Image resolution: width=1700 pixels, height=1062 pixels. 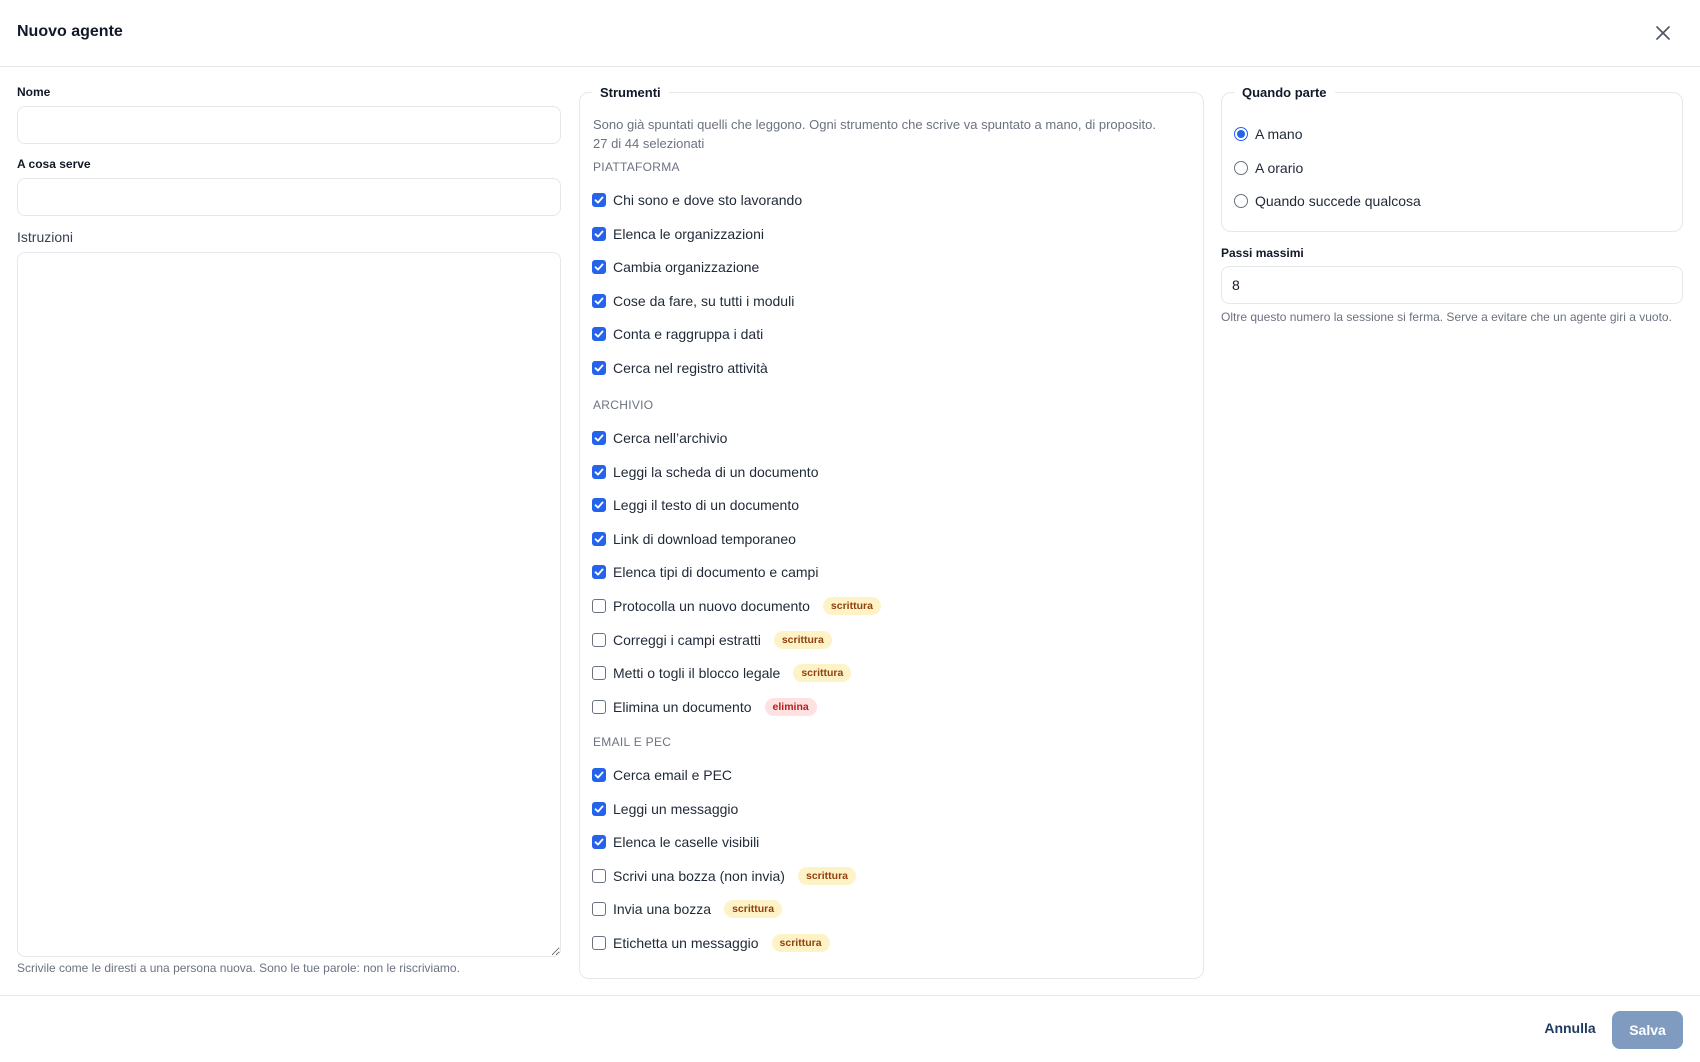 I want to click on dialog-header: Nuovo agente, so click(x=850, y=33).